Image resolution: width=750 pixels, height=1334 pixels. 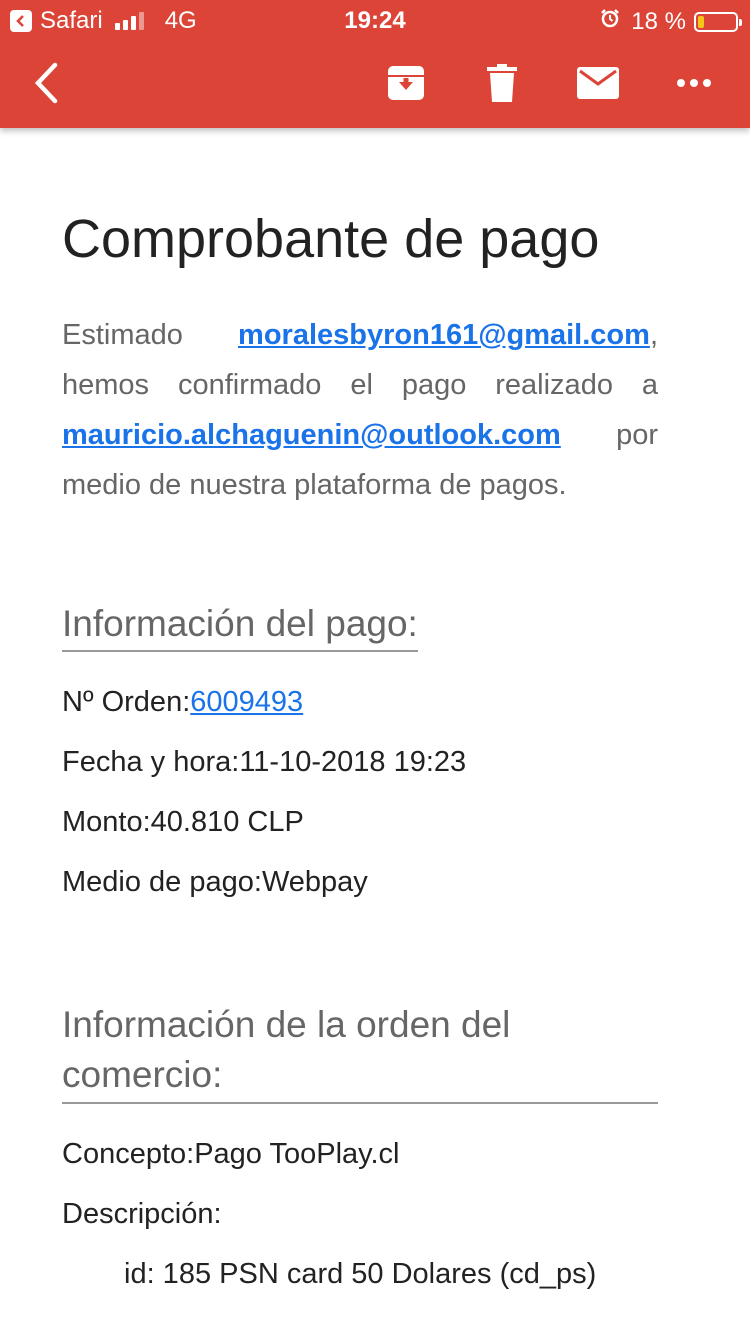 I want to click on mark-unread-button, so click(x=598, y=83).